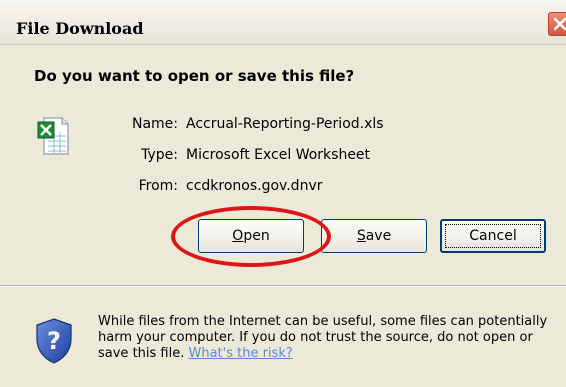  I want to click on save-button: Save, so click(374, 236).